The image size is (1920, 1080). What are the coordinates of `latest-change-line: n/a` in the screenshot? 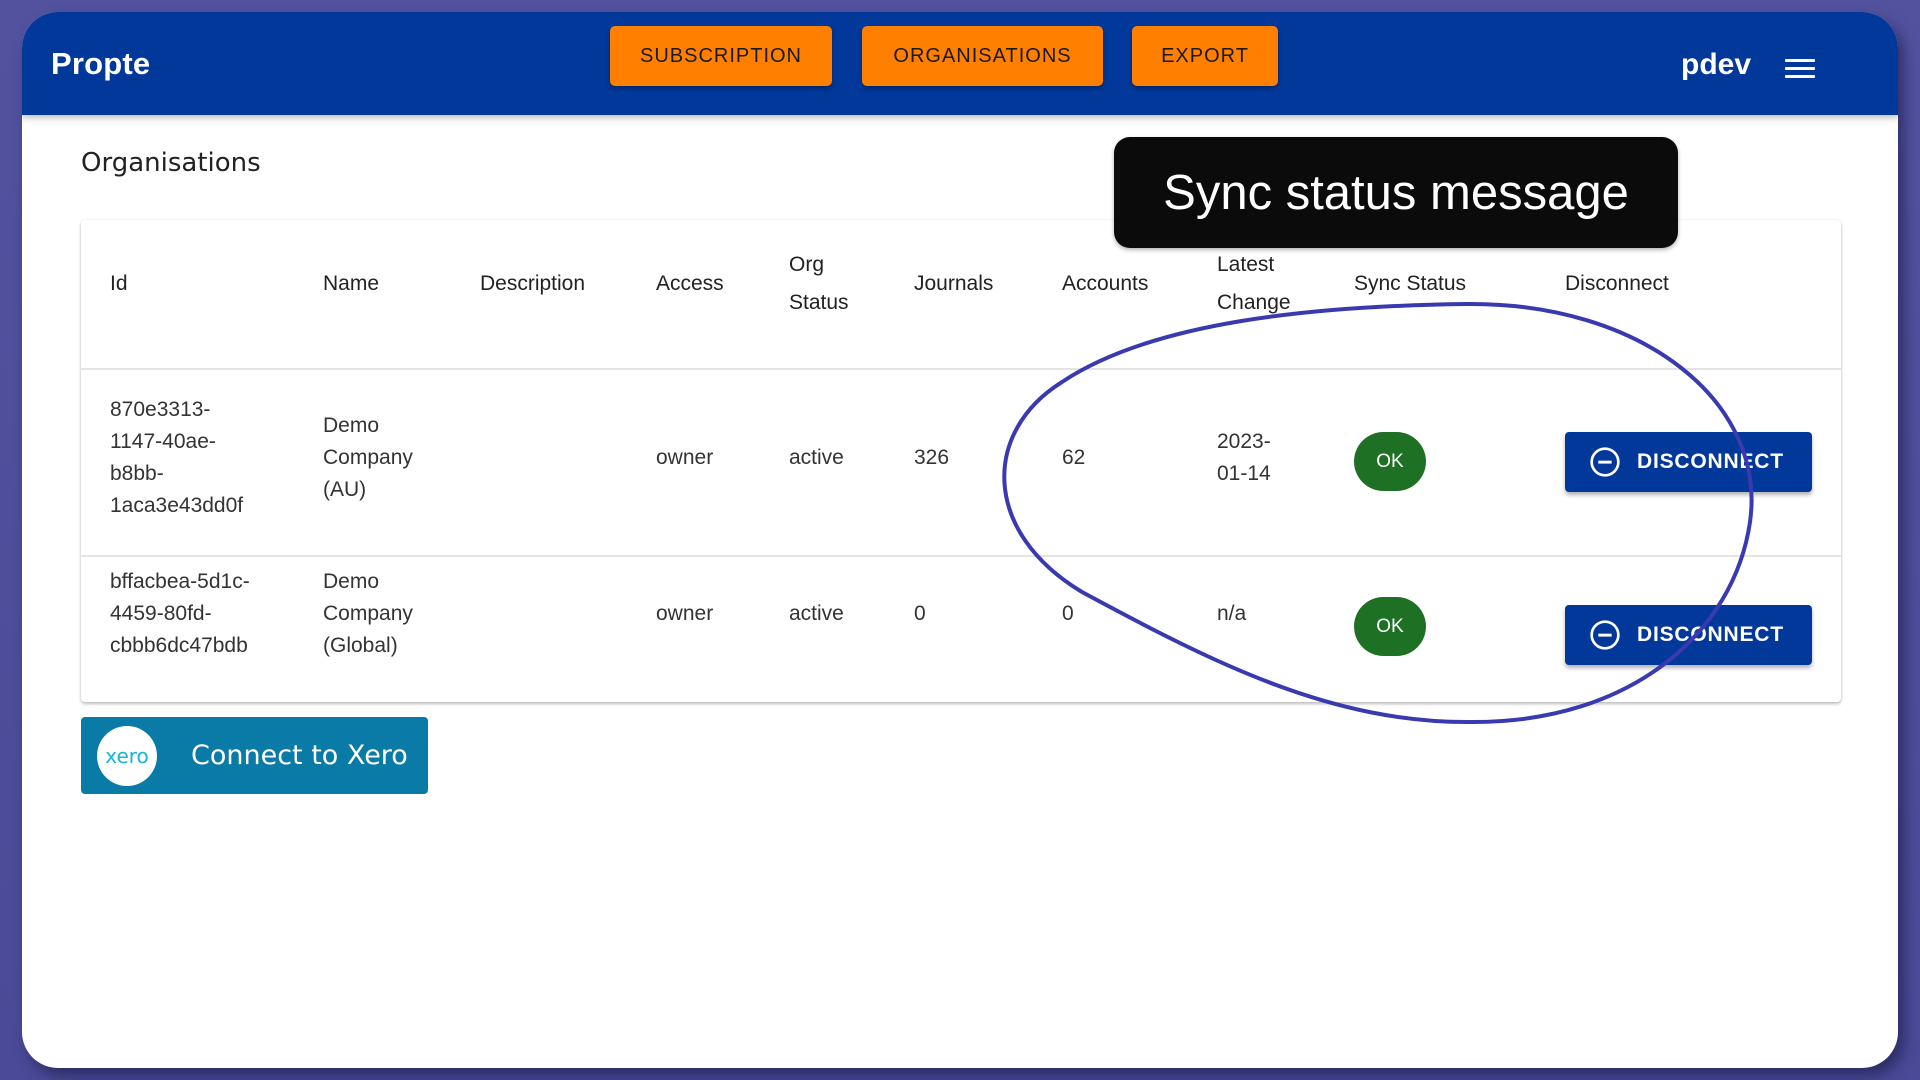 It's located at (1232, 613).